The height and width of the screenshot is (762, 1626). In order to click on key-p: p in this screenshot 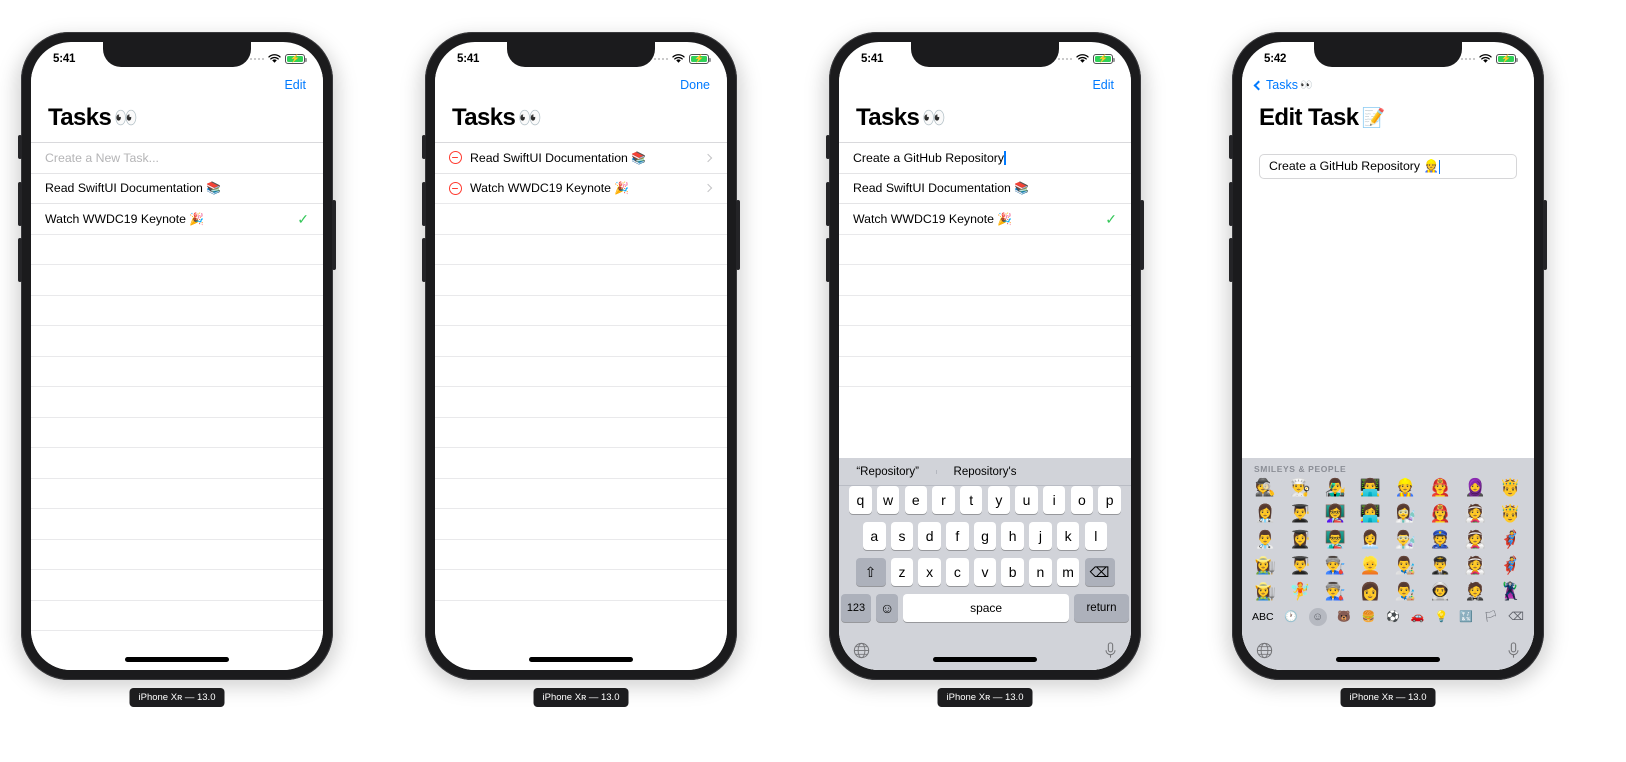, I will do `click(1109, 500)`.